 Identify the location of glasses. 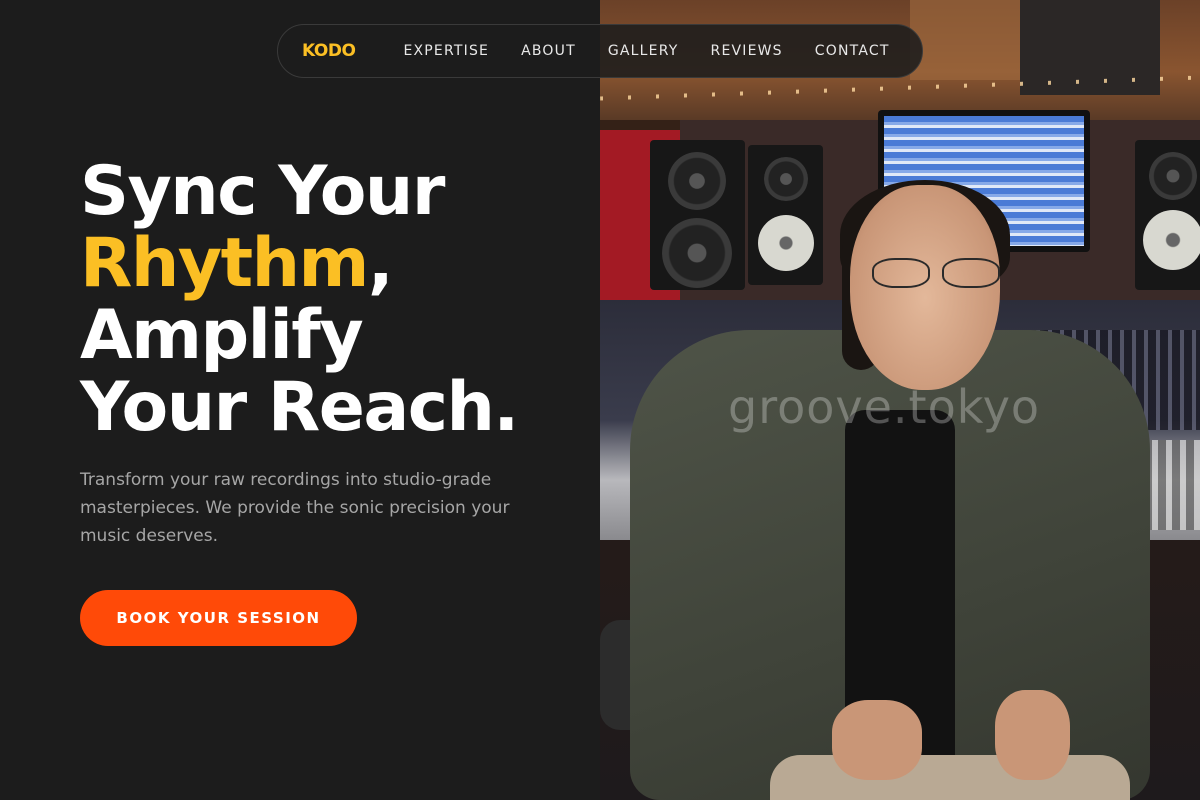
(937, 274).